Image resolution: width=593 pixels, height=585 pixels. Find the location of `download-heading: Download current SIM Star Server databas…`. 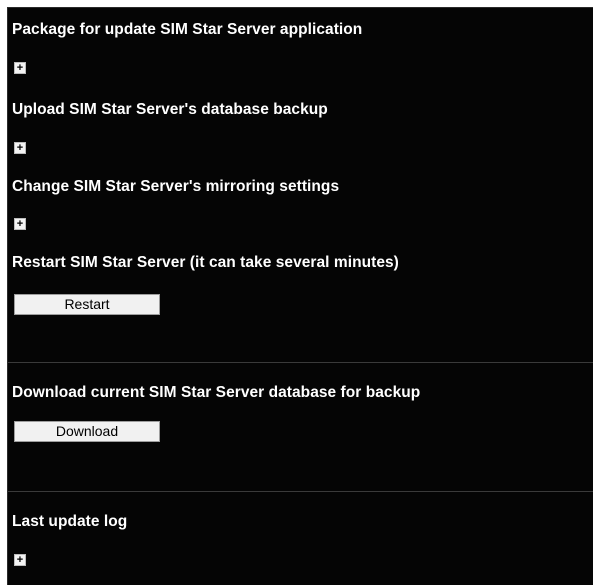

download-heading: Download current SIM Star Server databas… is located at coordinates (216, 392).